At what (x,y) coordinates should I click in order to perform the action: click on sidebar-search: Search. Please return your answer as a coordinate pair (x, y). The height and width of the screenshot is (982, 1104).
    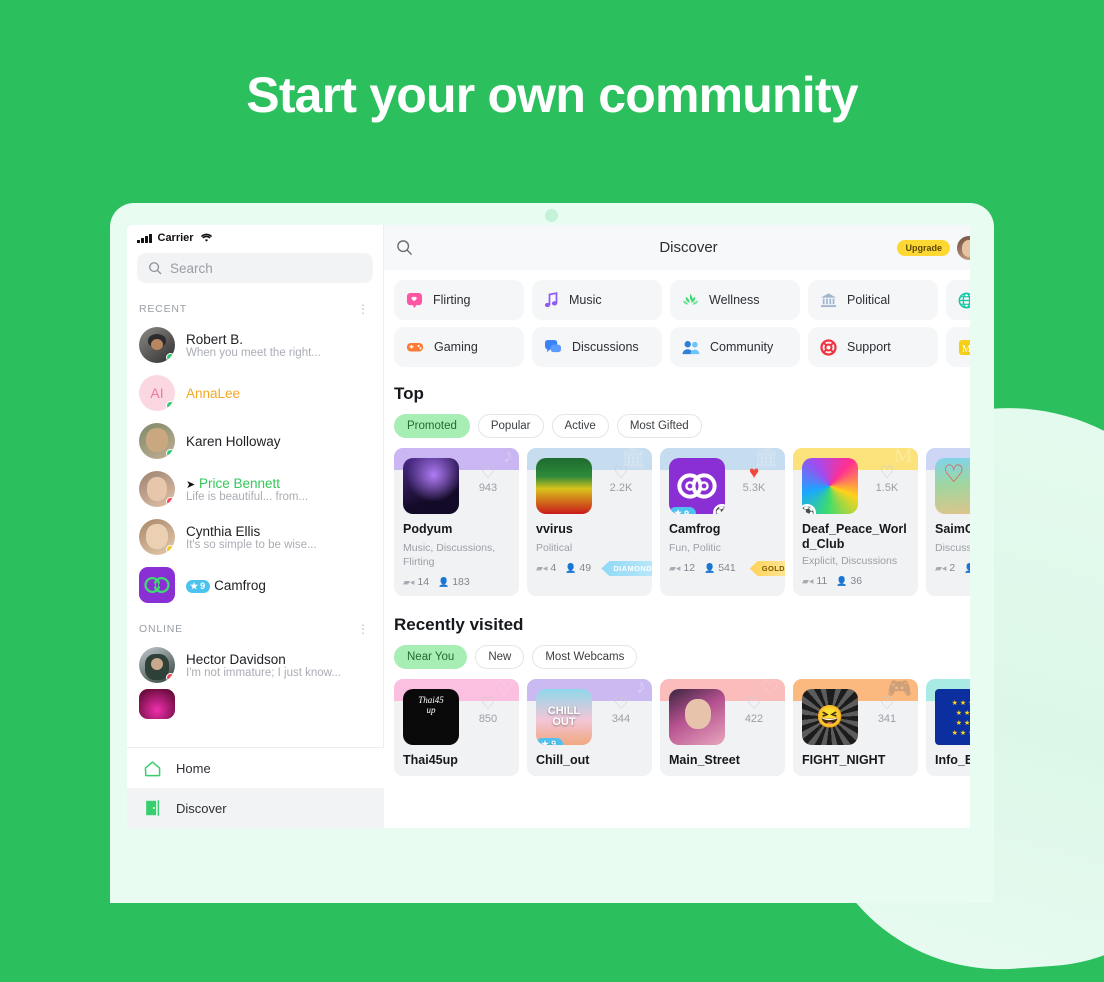
    Looking at the image, I should click on (255, 263).